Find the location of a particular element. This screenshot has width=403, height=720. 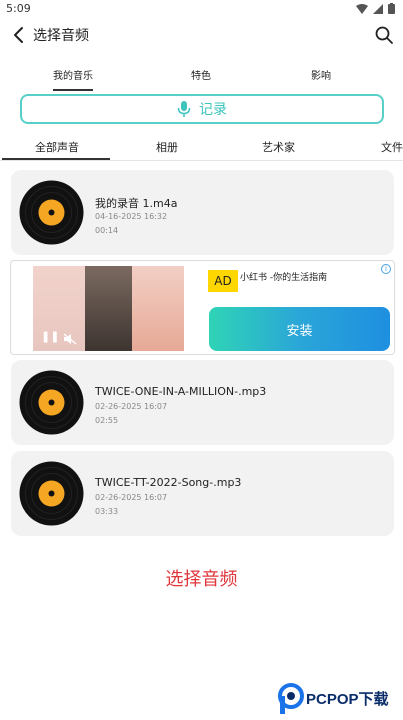

record-button: 记录 is located at coordinates (202, 109).